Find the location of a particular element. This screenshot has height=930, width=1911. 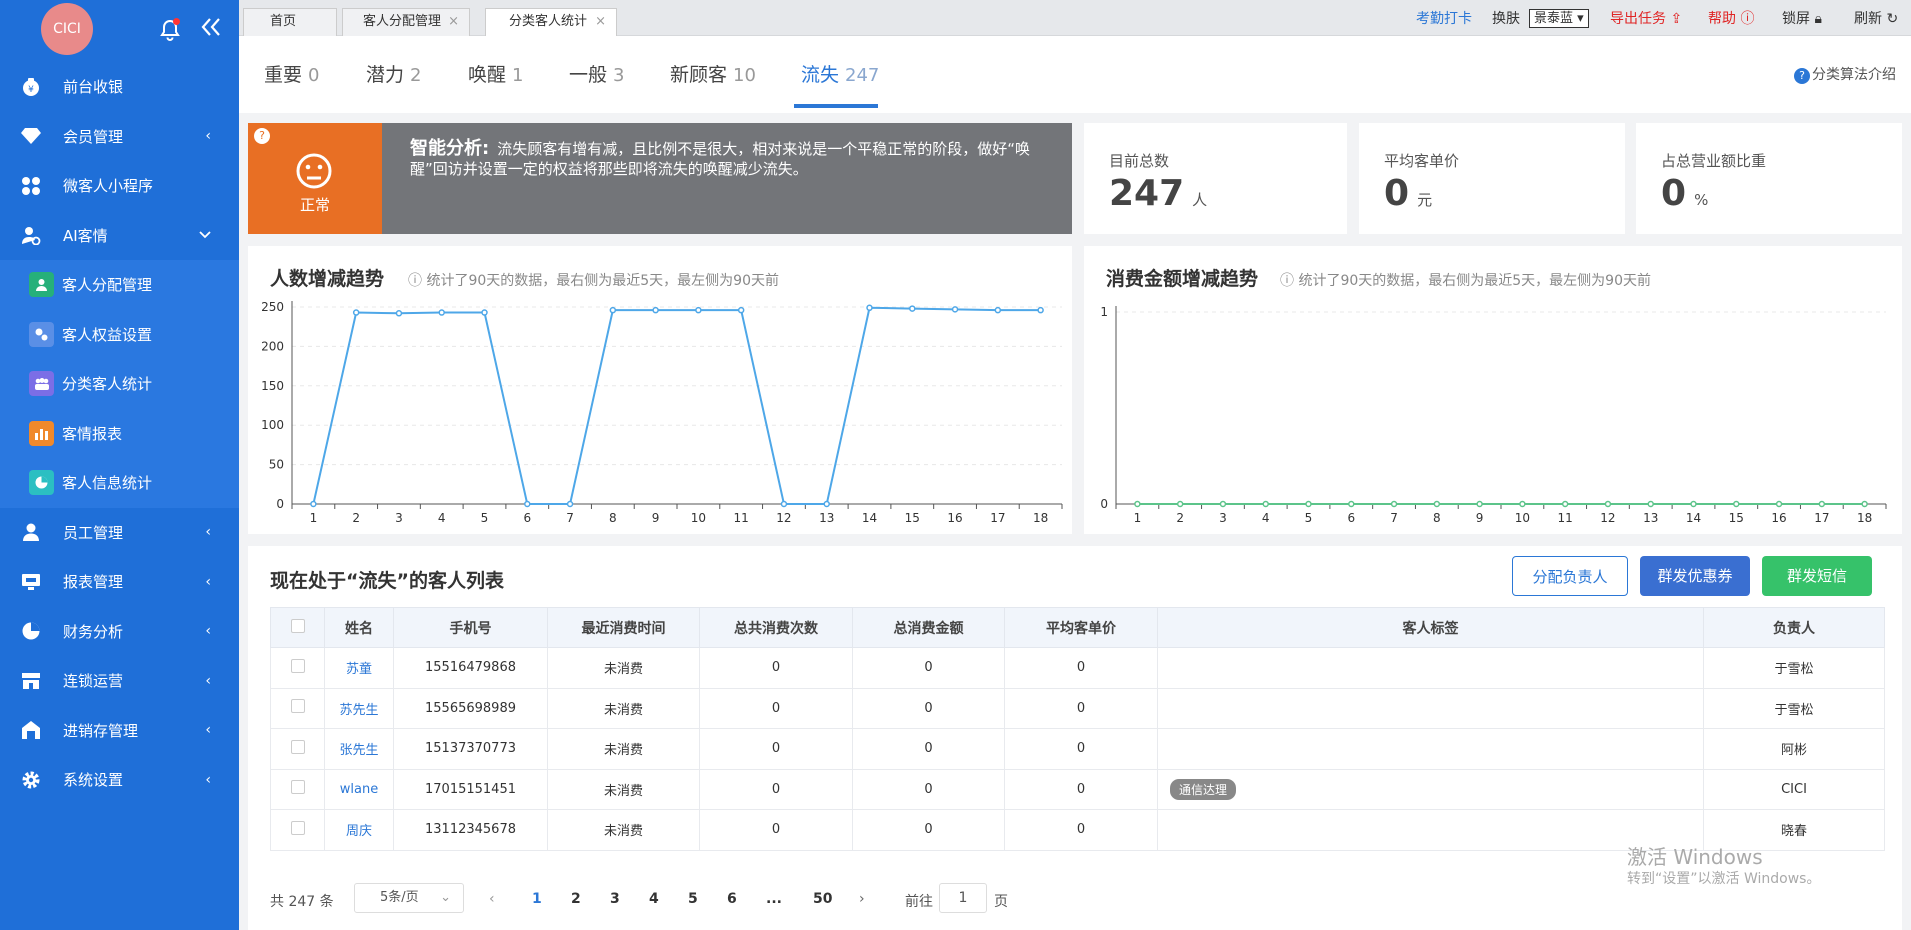

sub-item-customer-rights: 客人权益设置 is located at coordinates (119, 335).